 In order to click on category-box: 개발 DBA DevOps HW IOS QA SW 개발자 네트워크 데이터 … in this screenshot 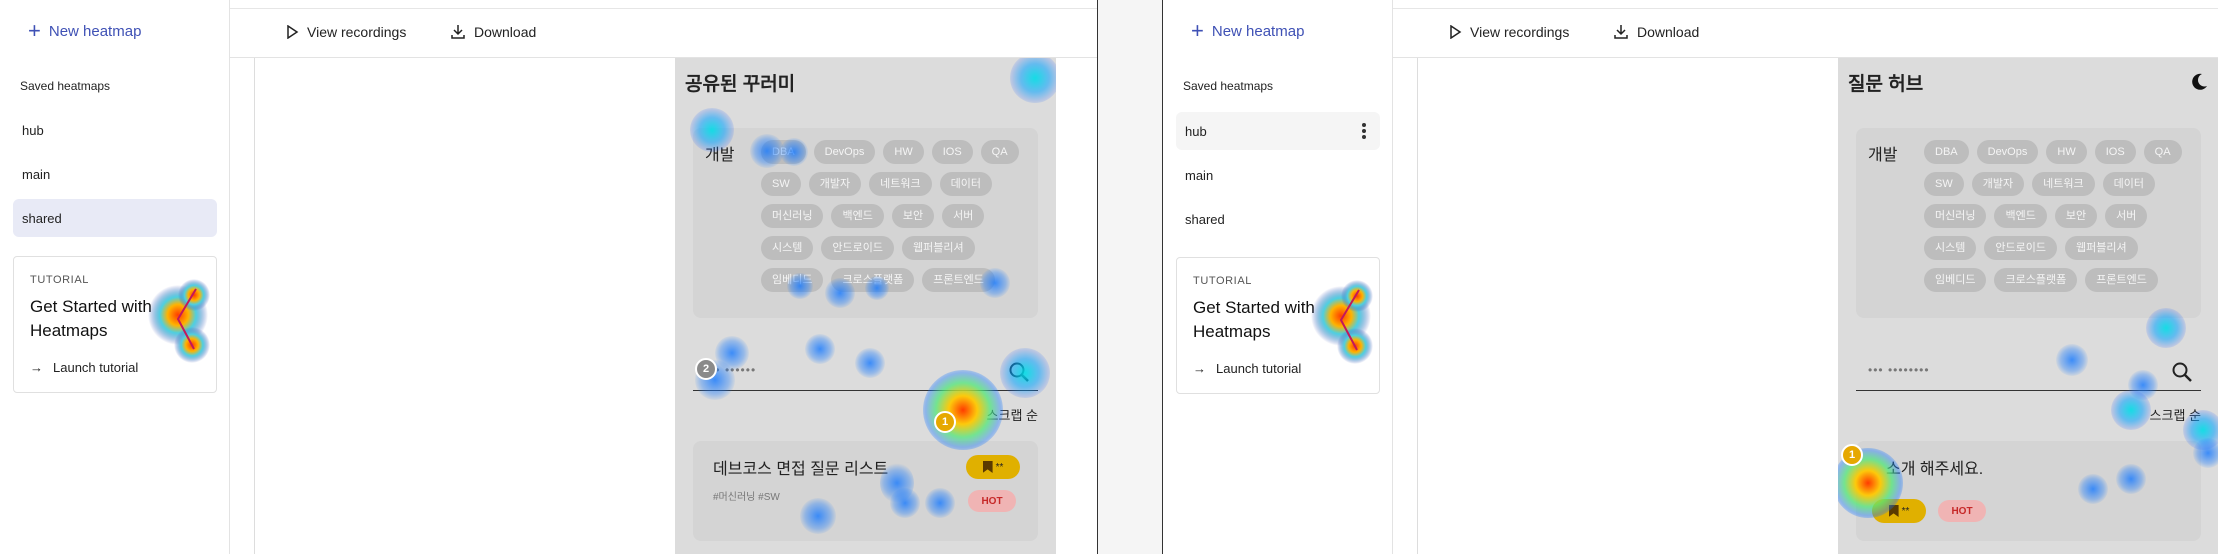, I will do `click(2028, 223)`.